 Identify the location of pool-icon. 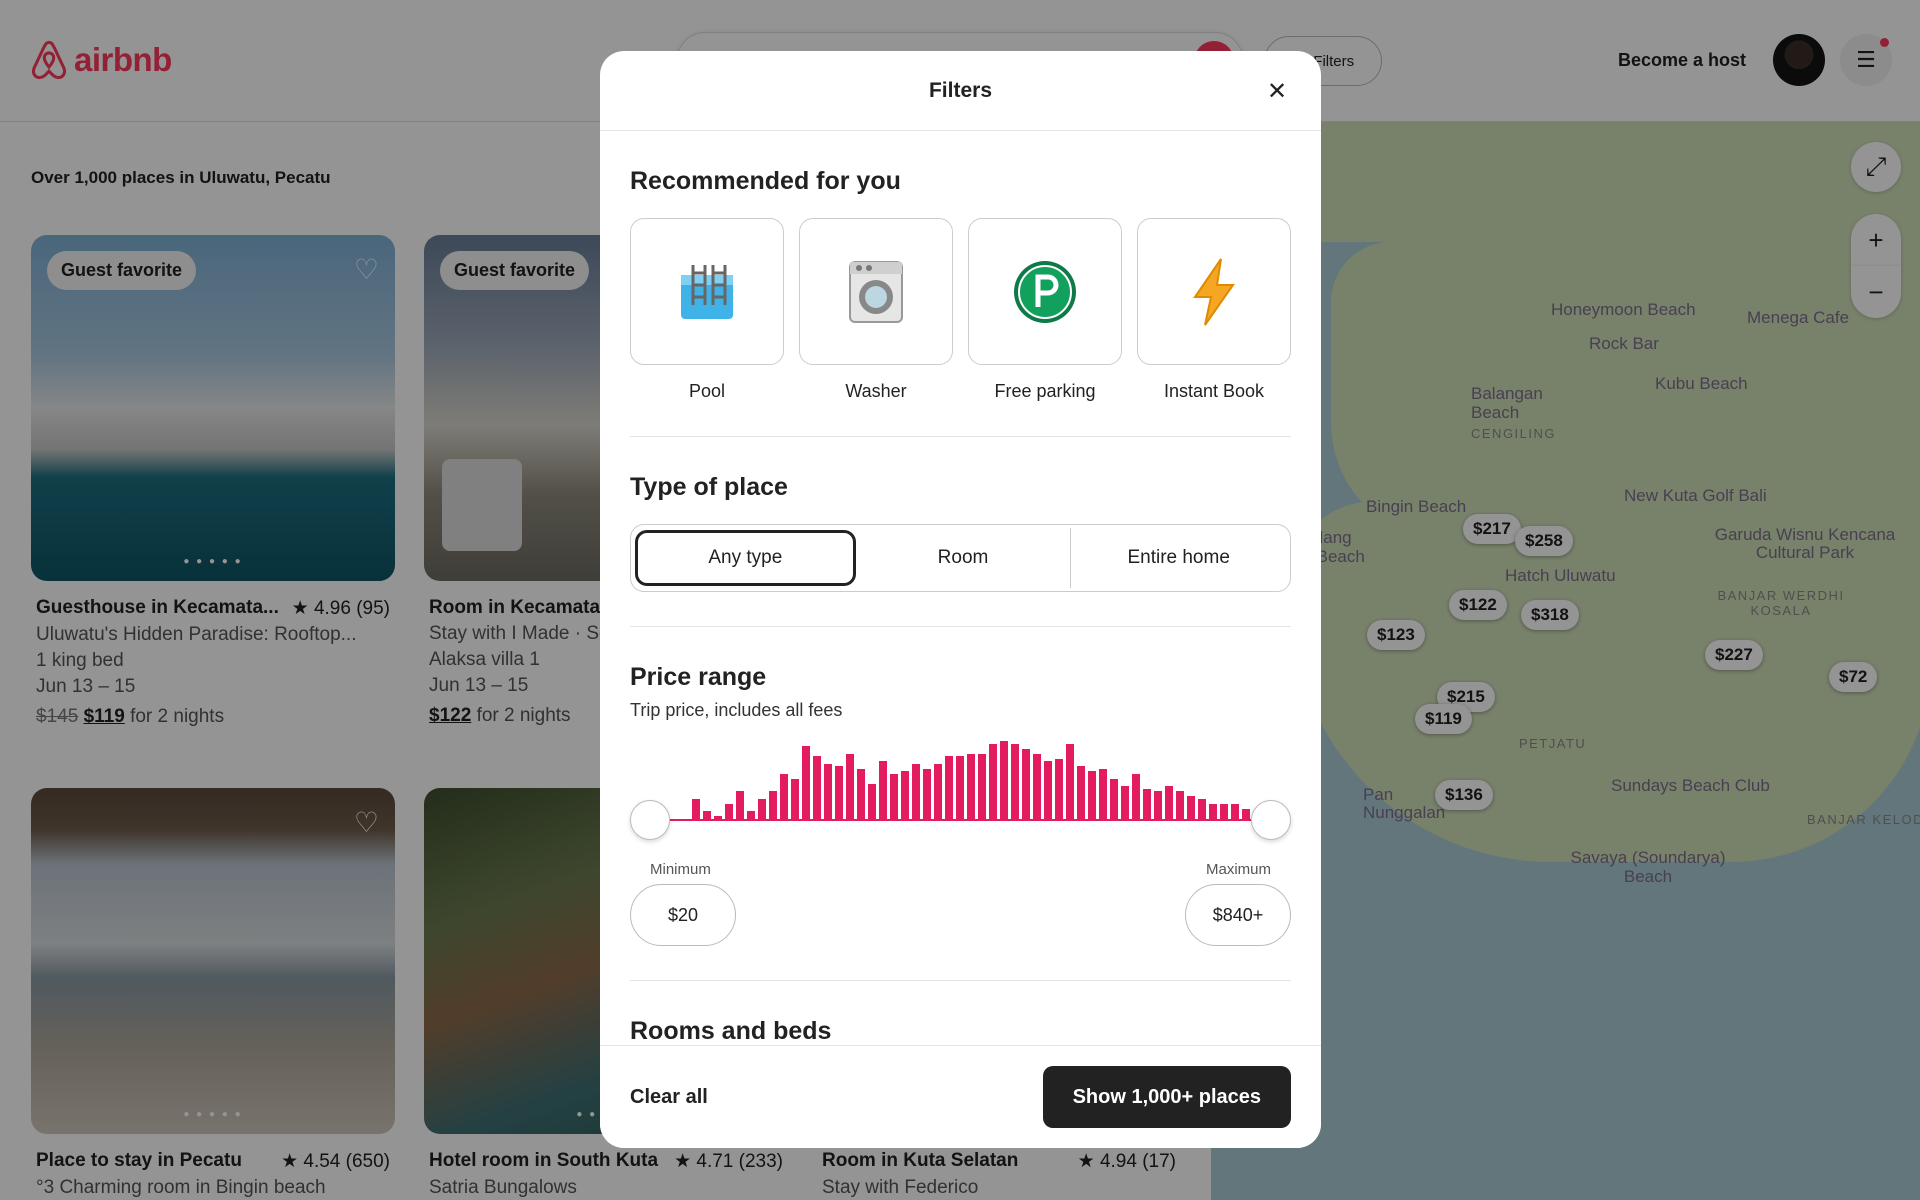
(707, 291).